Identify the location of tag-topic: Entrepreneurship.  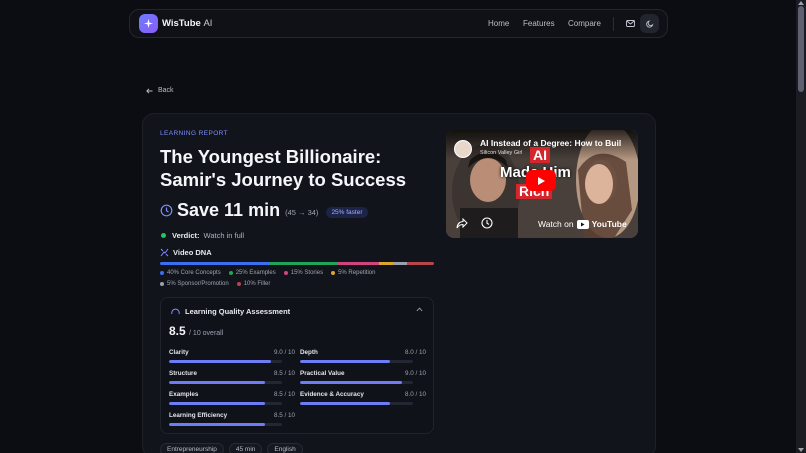
(192, 448).